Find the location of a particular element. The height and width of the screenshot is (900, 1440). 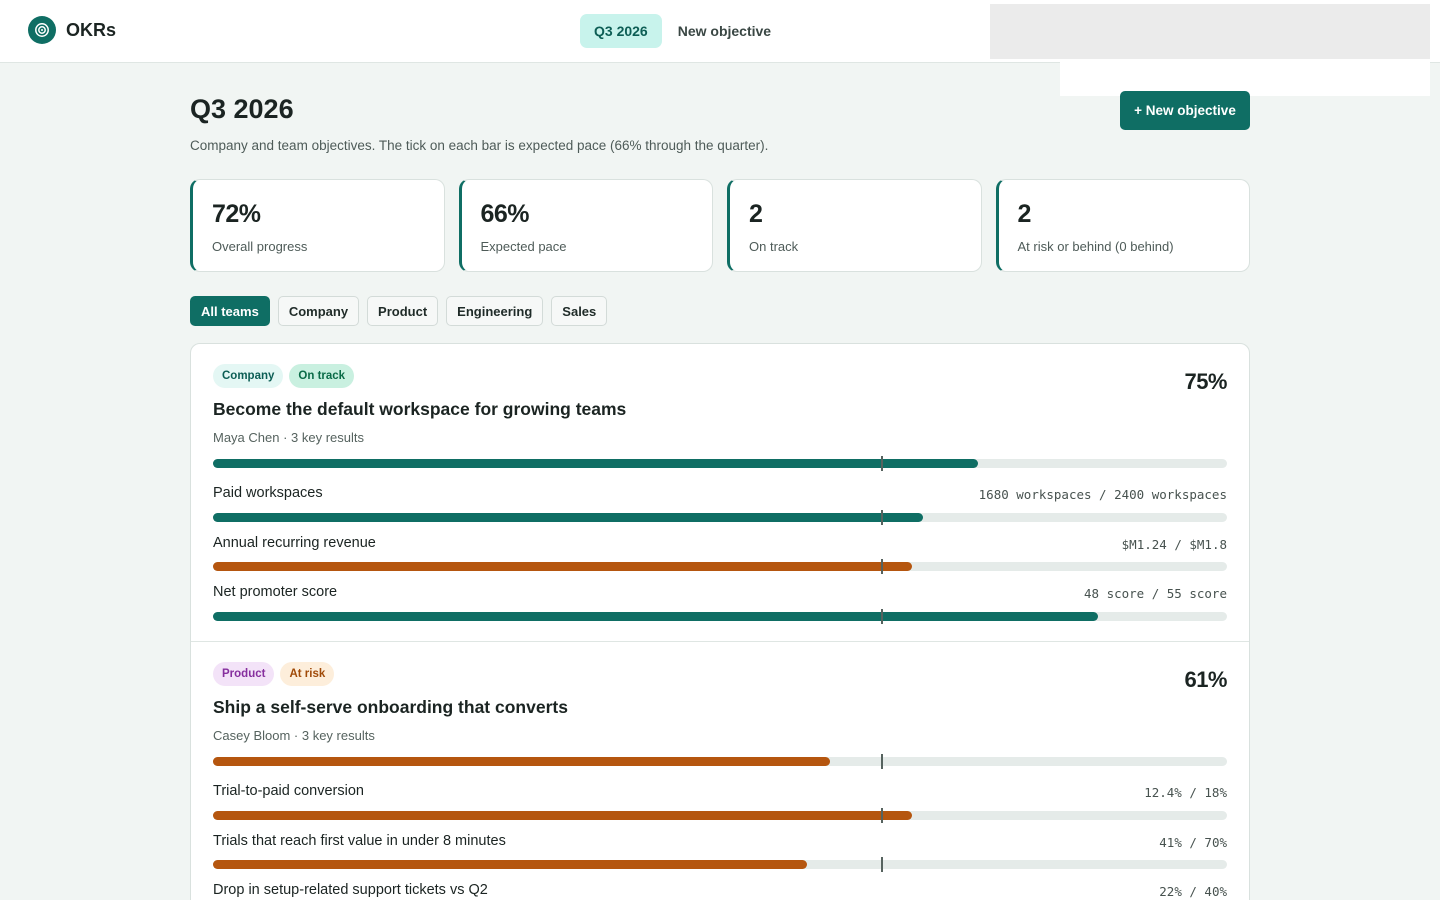

key-result-value: $M1.24 / $M1.8 is located at coordinates (1174, 544).